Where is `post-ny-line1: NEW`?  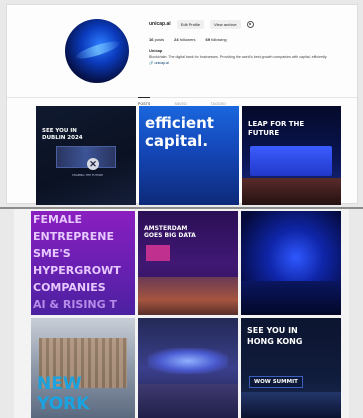
post-ny-line1: NEW is located at coordinates (59, 384).